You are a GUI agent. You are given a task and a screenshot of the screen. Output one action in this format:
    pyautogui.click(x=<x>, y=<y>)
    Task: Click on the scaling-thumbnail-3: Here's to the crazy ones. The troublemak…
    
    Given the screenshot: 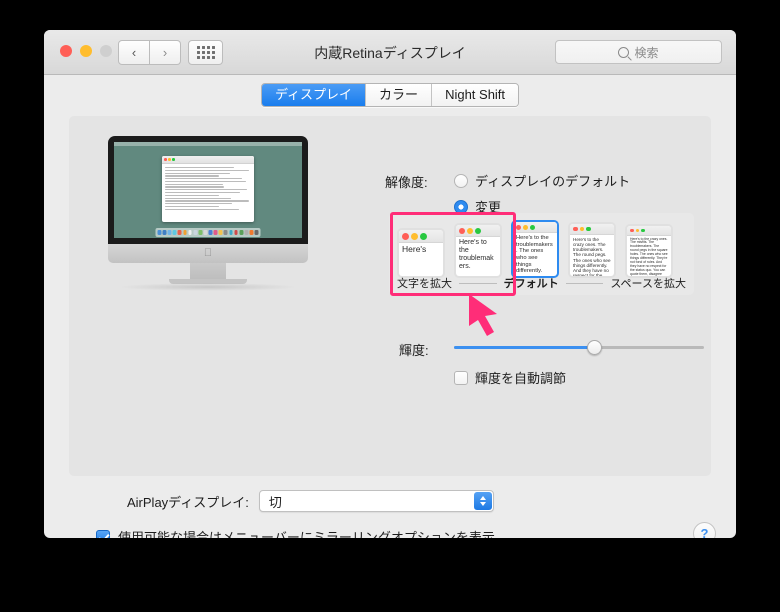 What is the action you would take?
    pyautogui.click(x=592, y=250)
    